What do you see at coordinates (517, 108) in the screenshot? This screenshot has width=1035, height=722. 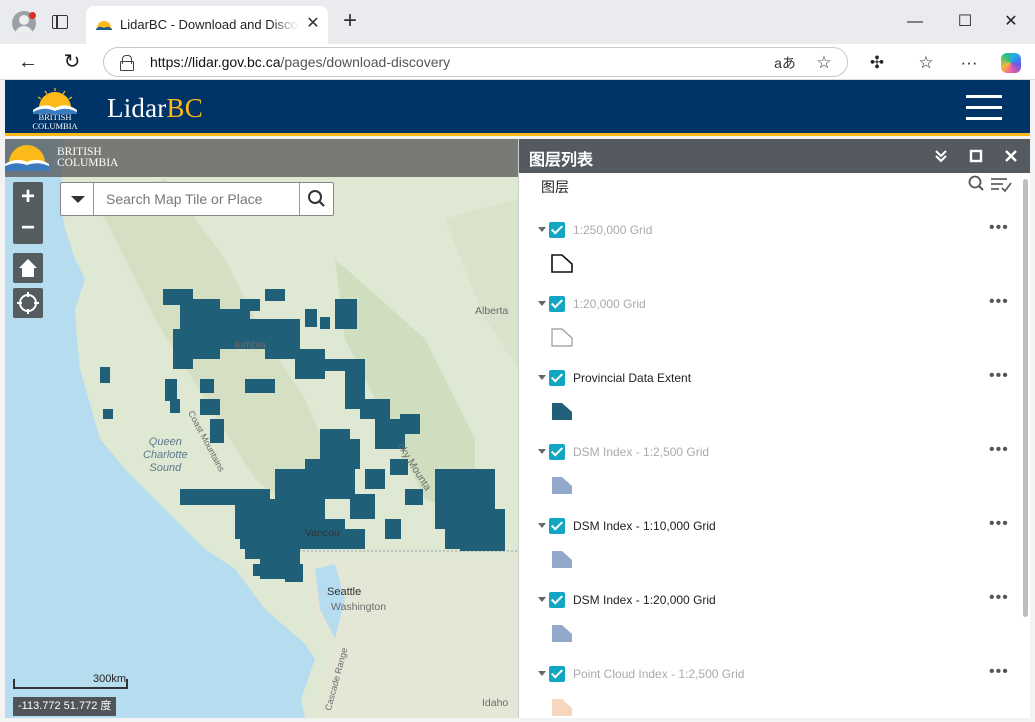 I see `site-header: BRITISH COLUMBIA LidarBC` at bounding box center [517, 108].